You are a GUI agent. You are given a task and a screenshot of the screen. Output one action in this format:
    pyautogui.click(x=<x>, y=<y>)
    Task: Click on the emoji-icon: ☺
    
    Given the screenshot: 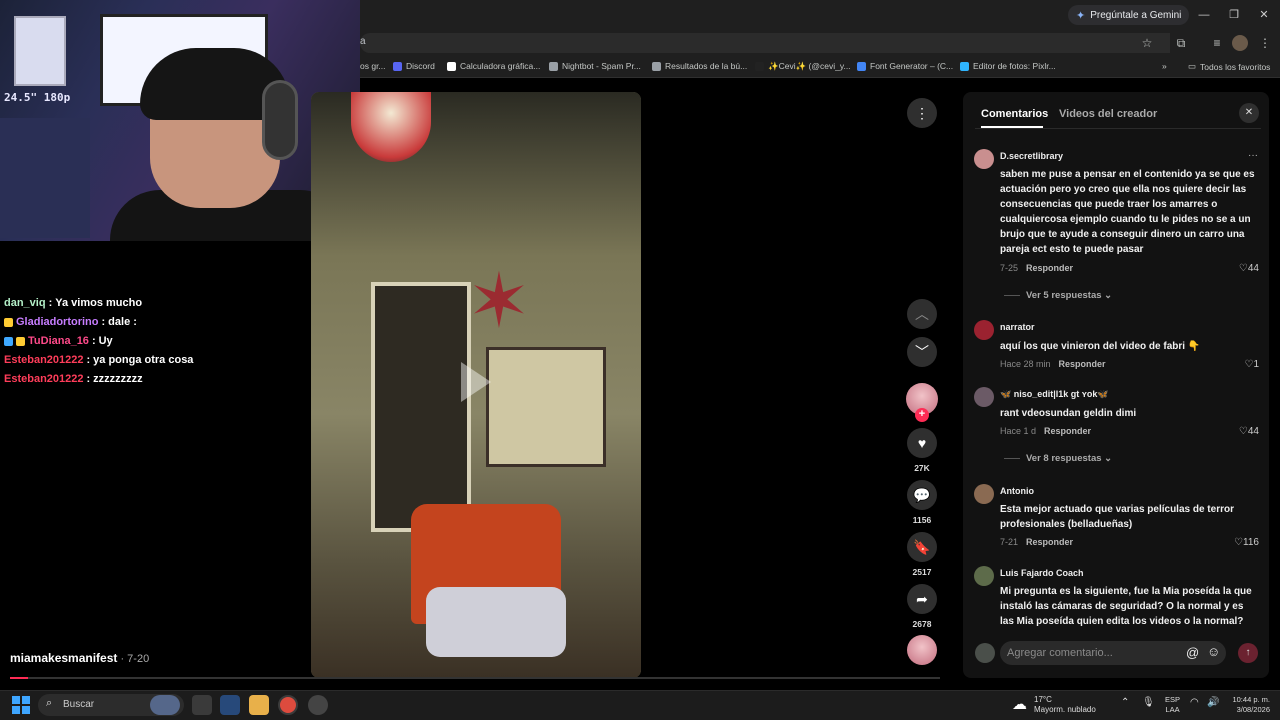 What is the action you would take?
    pyautogui.click(x=1213, y=651)
    